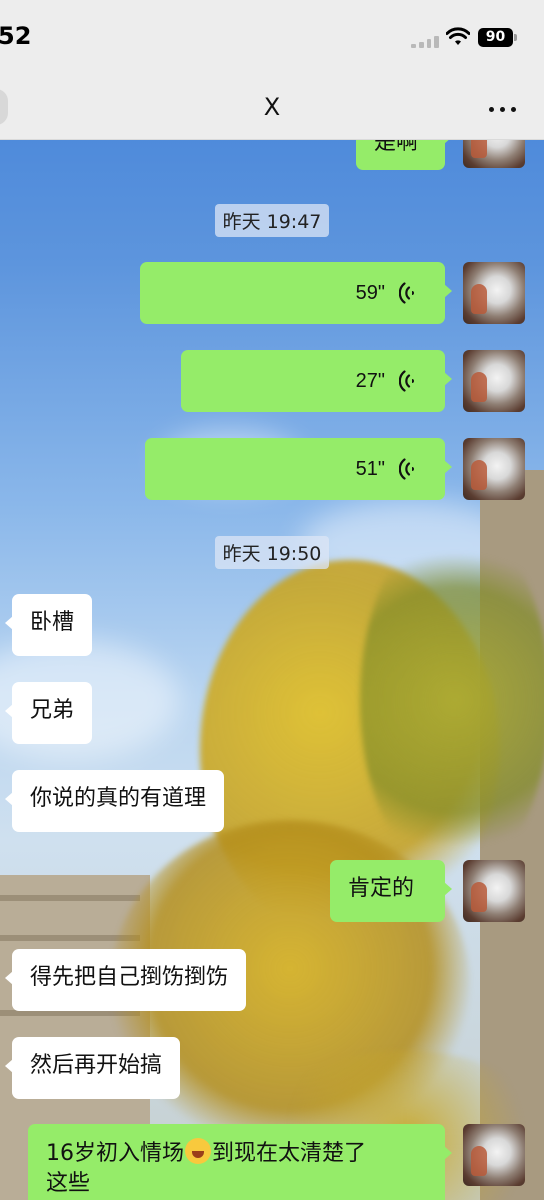 The image size is (544, 1200). Describe the element at coordinates (129, 977) in the screenshot. I see `message-text: 得先把自己捯饬捯饬` at that location.